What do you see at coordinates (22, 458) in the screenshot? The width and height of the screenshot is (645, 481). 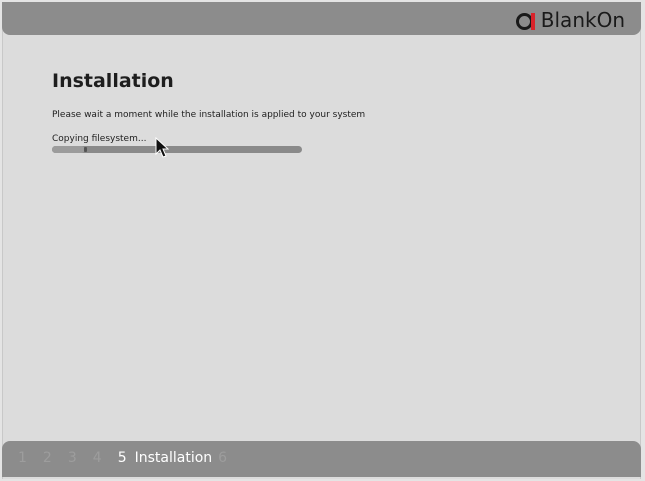 I see `step-1: 1` at bounding box center [22, 458].